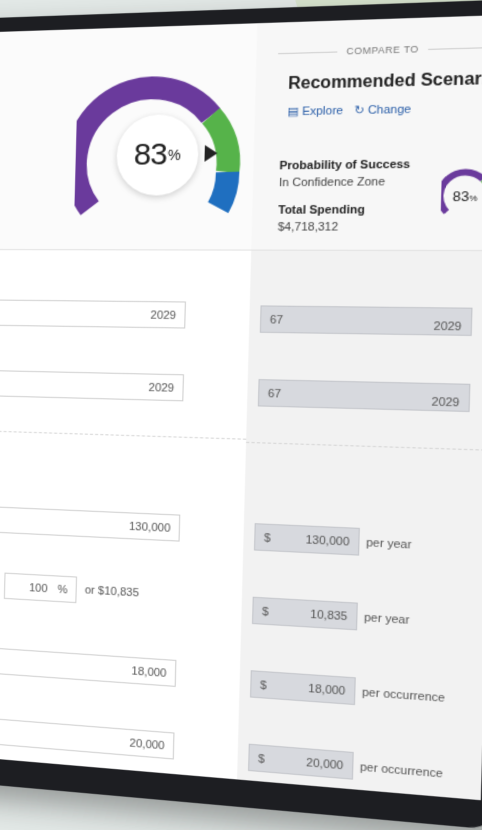 Image resolution: width=482 pixels, height=830 pixels. Describe the element at coordinates (322, 111) in the screenshot. I see `explore-label: Explore` at that location.